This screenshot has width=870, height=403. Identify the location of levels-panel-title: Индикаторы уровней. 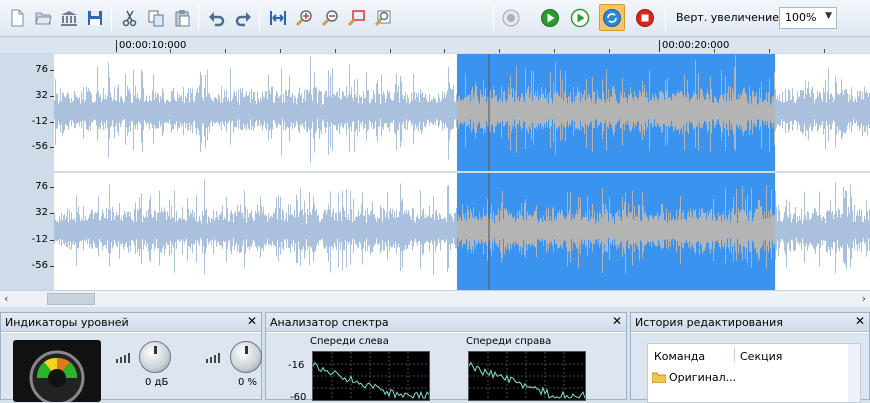
(67, 322).